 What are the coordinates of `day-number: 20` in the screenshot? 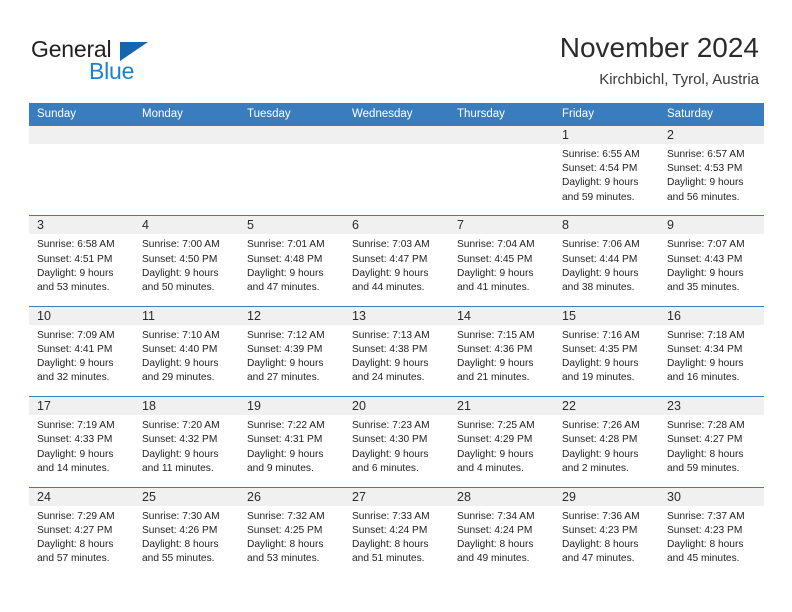 It's located at (396, 406).